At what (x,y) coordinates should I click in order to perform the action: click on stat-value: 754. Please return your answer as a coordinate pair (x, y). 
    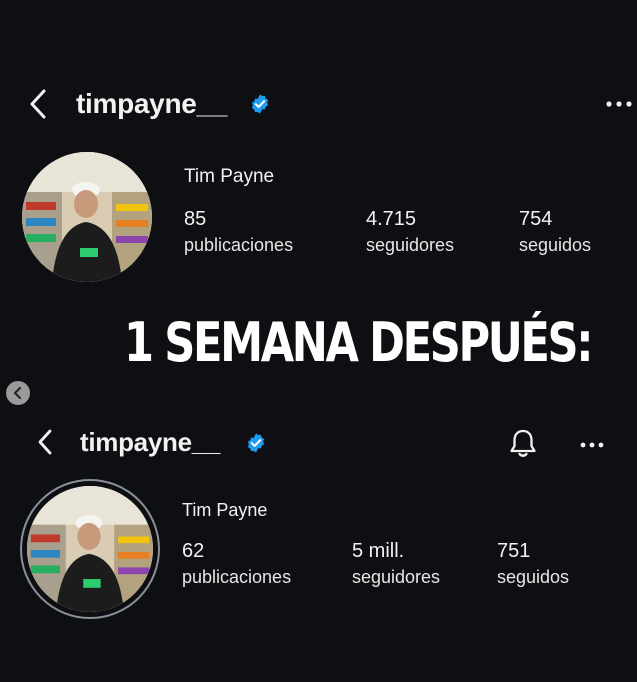
    Looking at the image, I should click on (536, 219).